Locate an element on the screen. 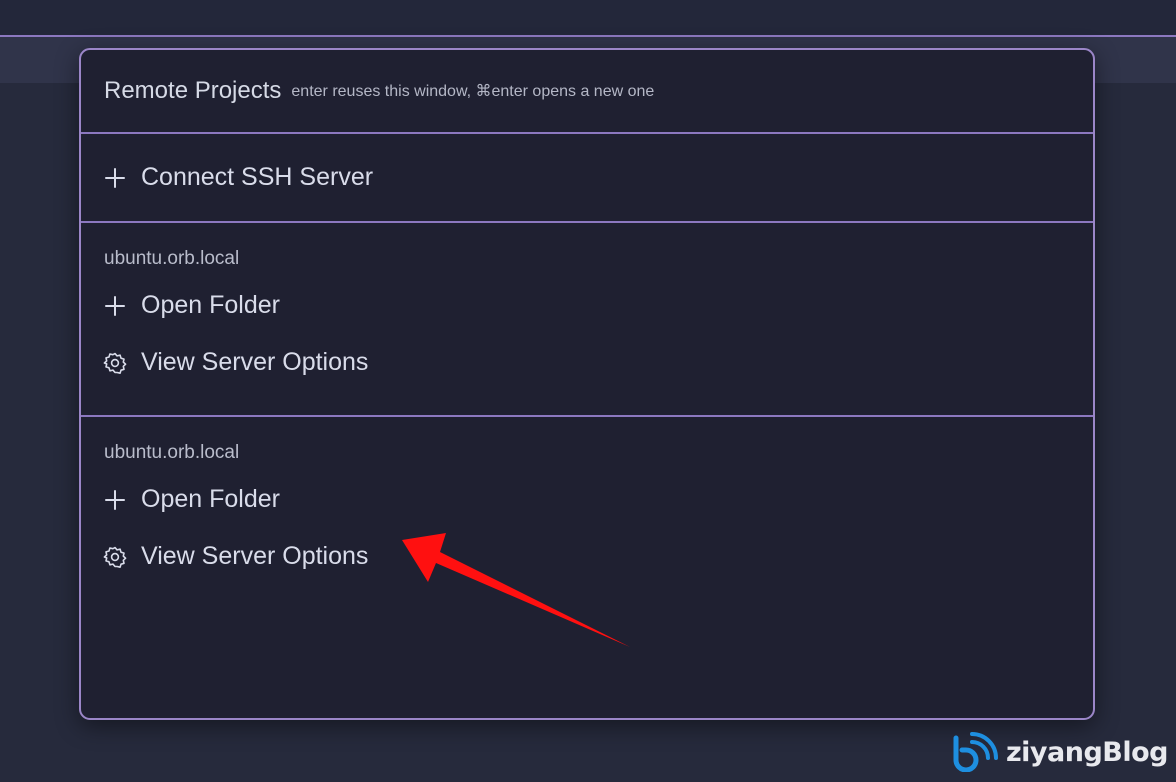 The width and height of the screenshot is (1176, 782). connect-section: Connect SSH Server is located at coordinates (587, 178).